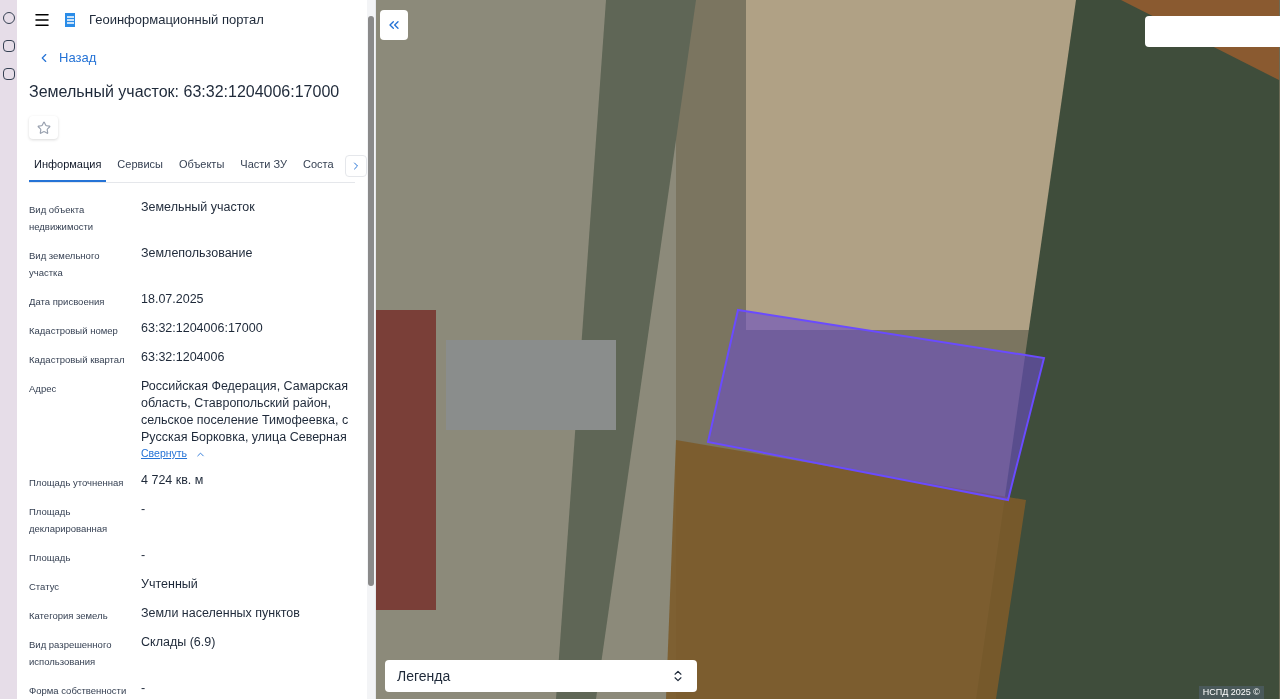 The image size is (1280, 699). What do you see at coordinates (371, 301) in the screenshot?
I see `scrollbar-thumb` at bounding box center [371, 301].